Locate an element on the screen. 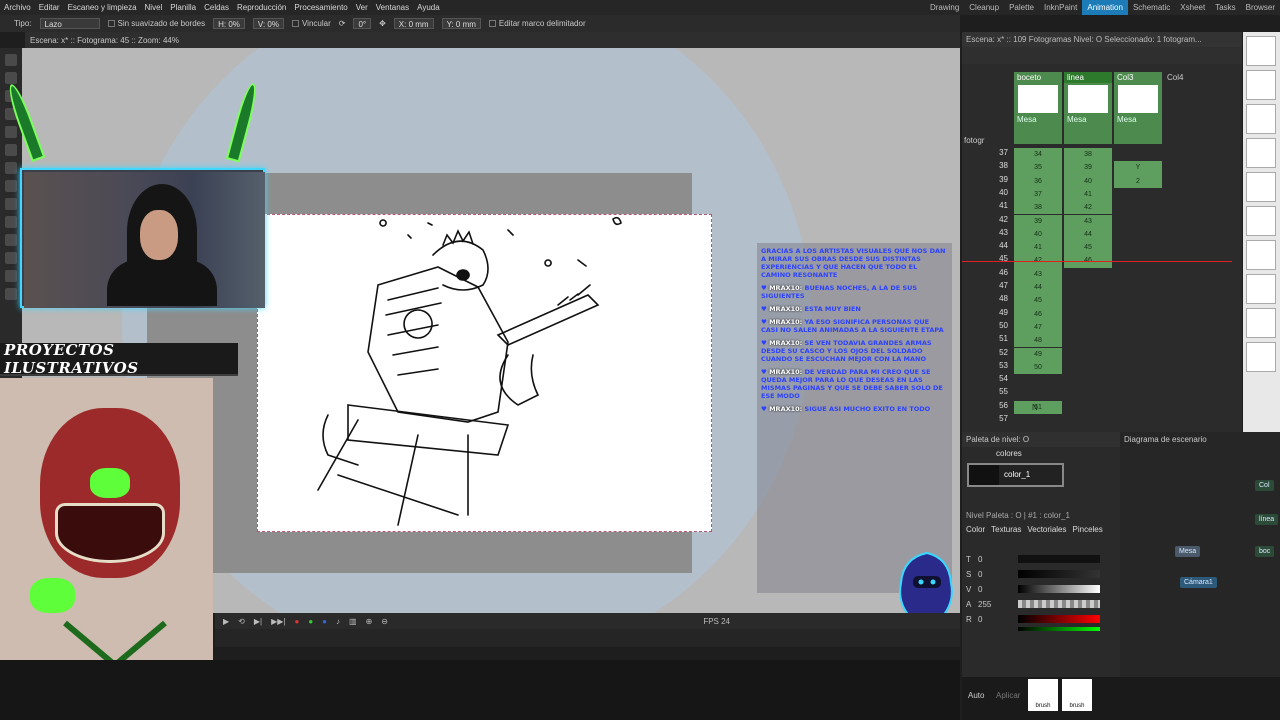 The width and height of the screenshot is (1280, 720). picker-tool-icon is located at coordinates (11, 204).